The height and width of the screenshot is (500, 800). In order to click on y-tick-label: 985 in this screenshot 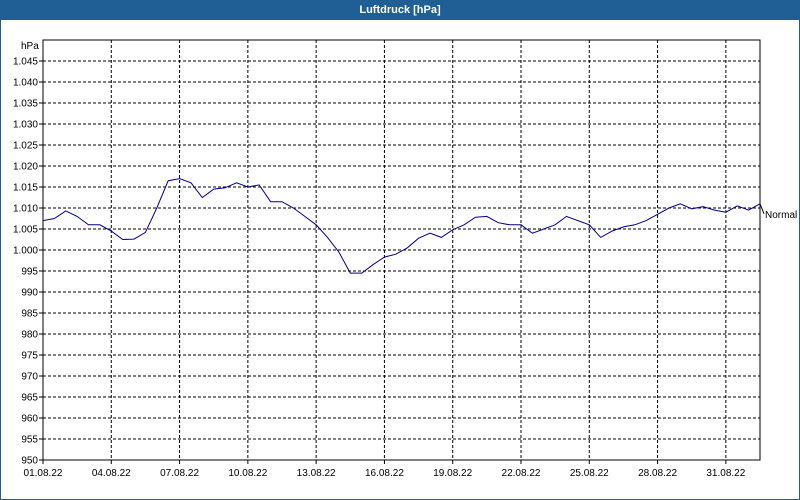, I will do `click(29, 314)`.